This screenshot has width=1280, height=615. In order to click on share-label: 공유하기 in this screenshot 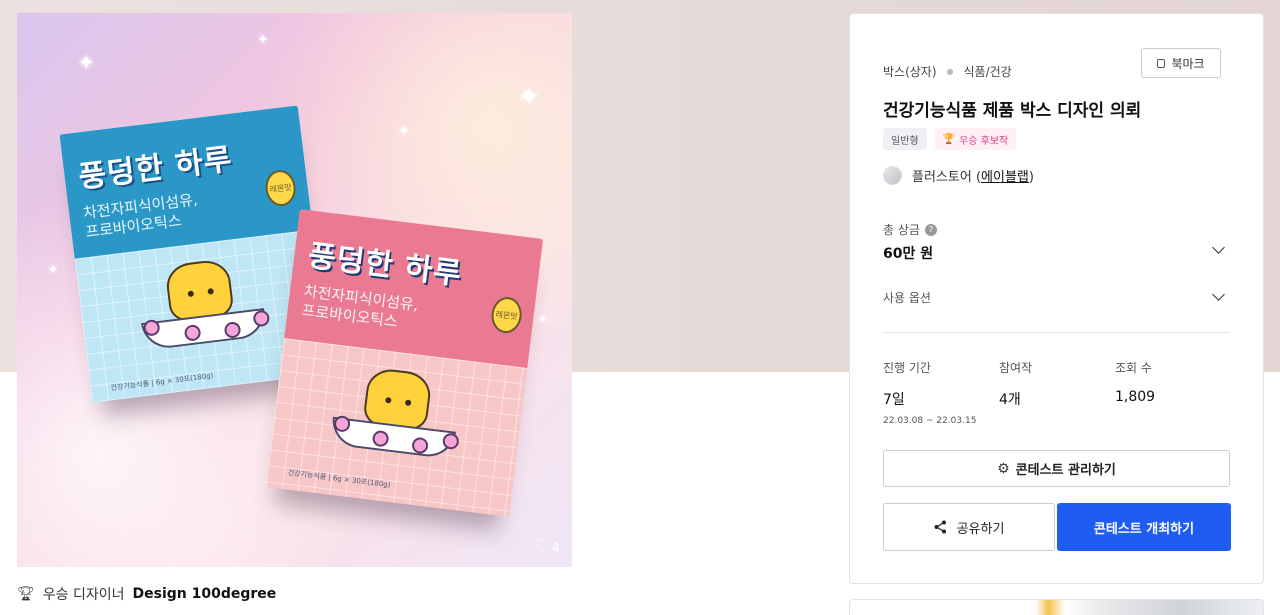, I will do `click(980, 529)`.